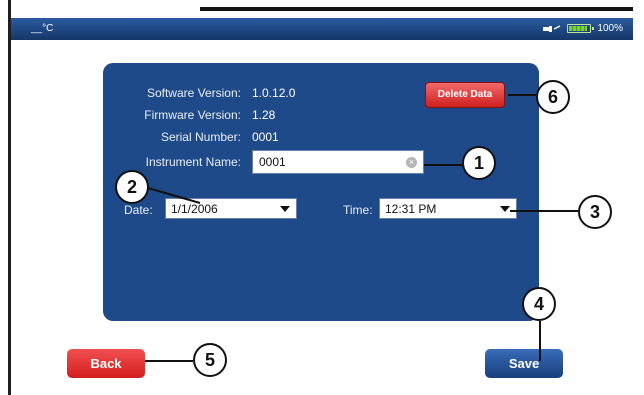  I want to click on screen-top-edge, so click(416, 9).